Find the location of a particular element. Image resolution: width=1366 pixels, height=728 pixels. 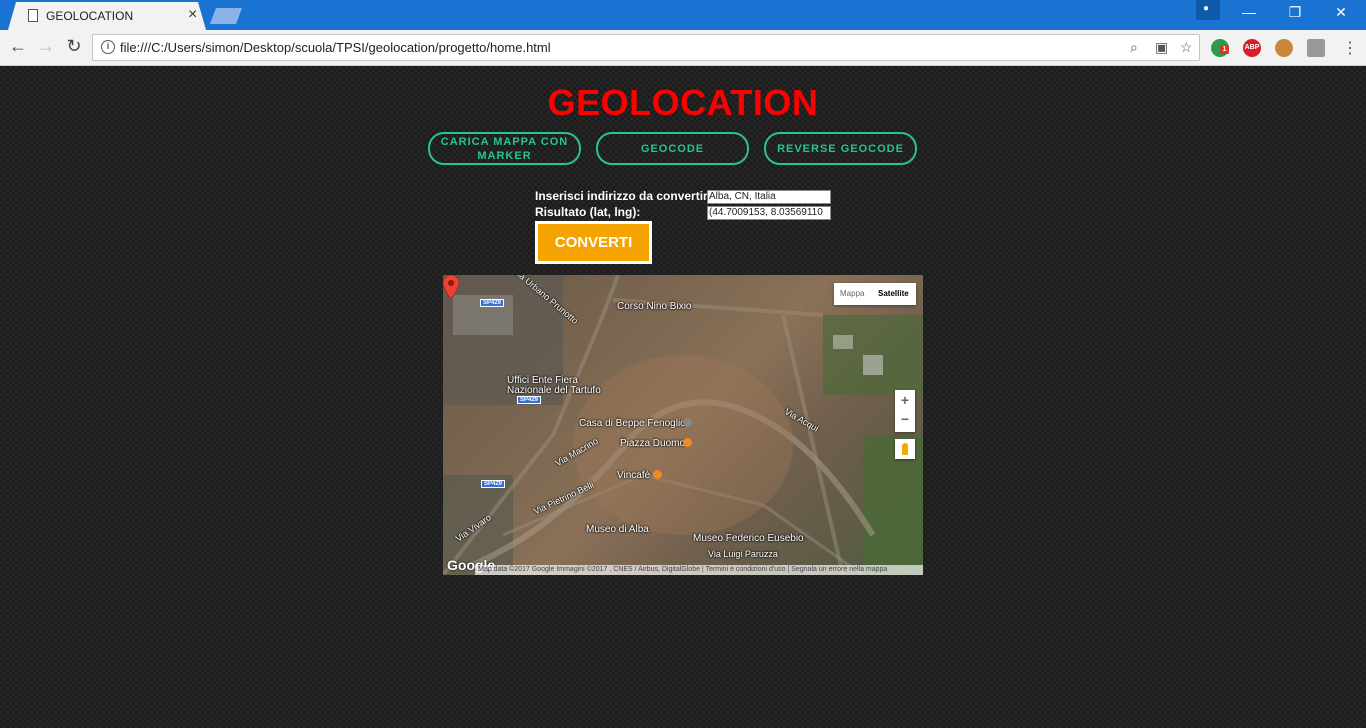

restore-button: ❐ is located at coordinates (1295, 12).